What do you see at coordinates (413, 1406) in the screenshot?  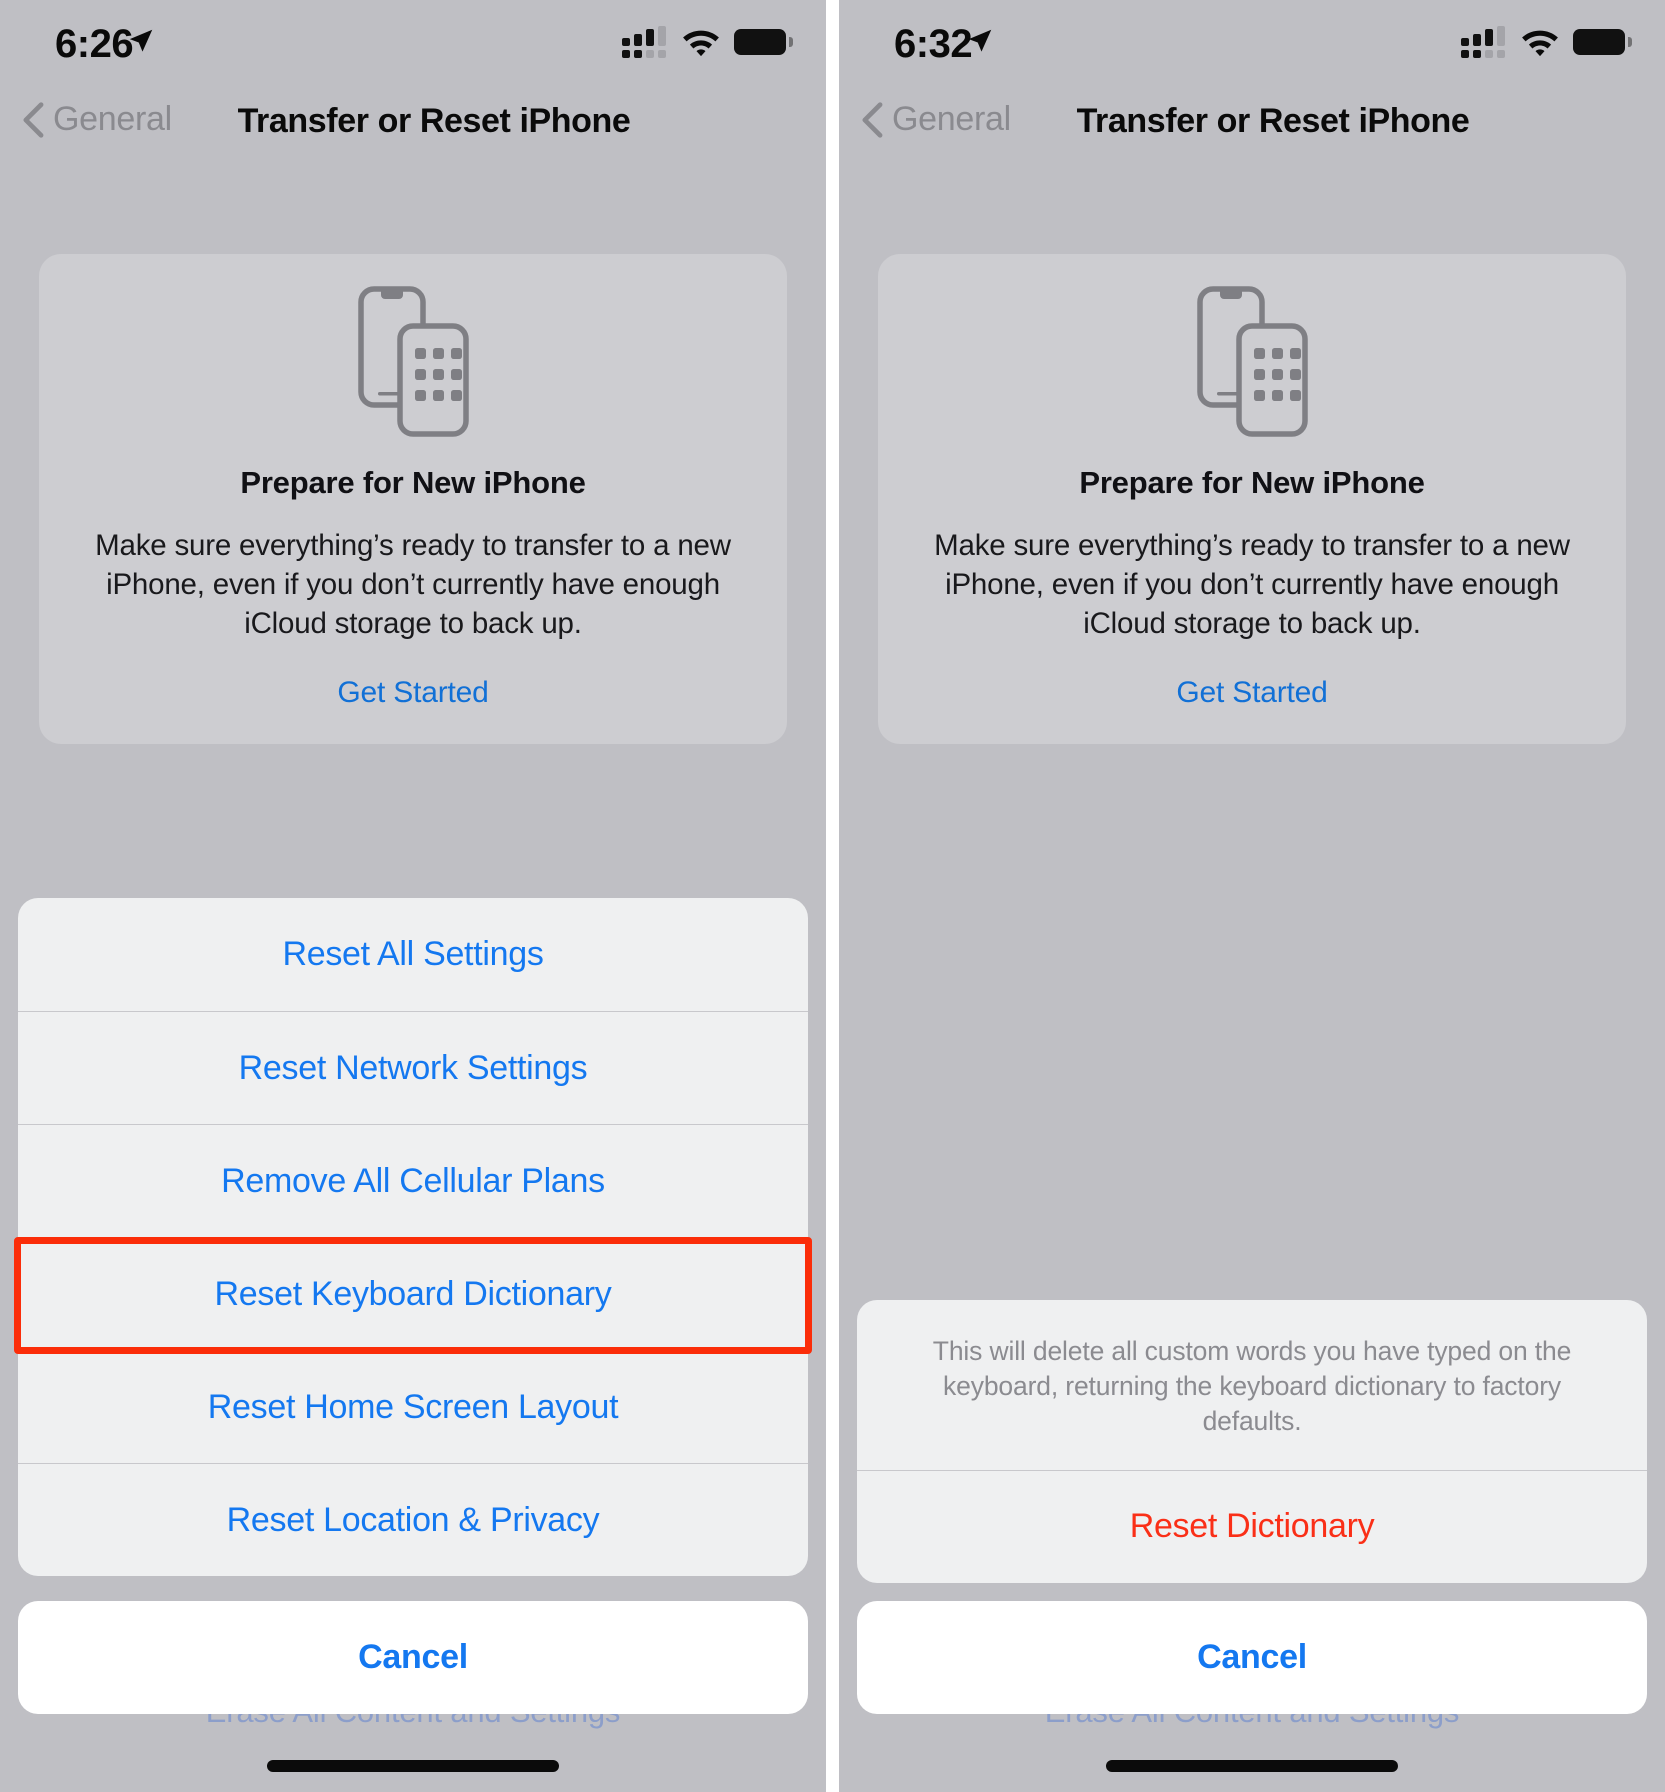 I see `sheet-row-reset-home-screen-layout: Reset Home Screen Layout` at bounding box center [413, 1406].